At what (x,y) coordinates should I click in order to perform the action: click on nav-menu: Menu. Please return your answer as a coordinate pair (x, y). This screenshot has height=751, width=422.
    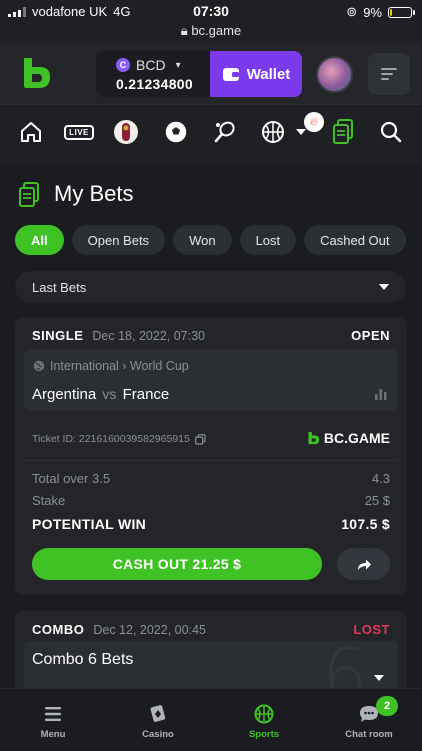
    Looking at the image, I should click on (53, 720).